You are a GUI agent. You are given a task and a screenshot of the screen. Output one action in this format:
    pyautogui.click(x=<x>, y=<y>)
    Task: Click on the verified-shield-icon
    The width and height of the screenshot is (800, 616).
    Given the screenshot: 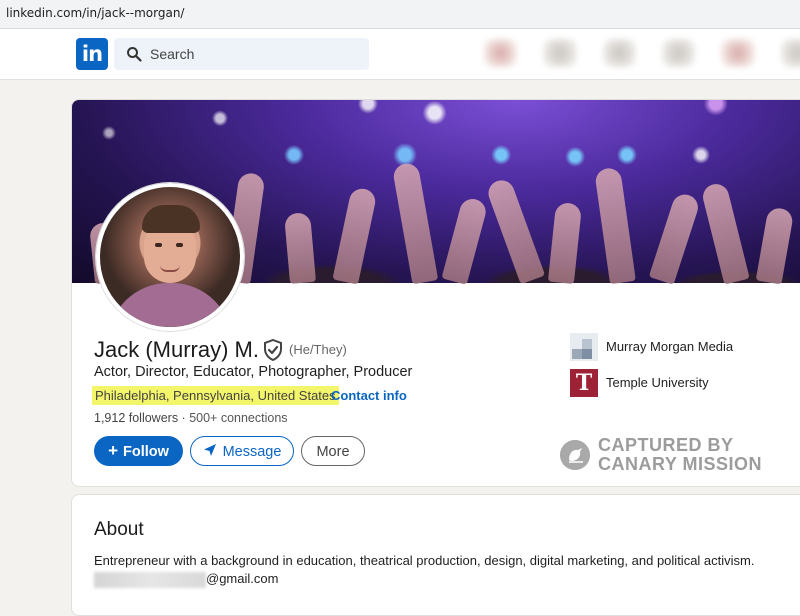 What is the action you would take?
    pyautogui.click(x=273, y=350)
    